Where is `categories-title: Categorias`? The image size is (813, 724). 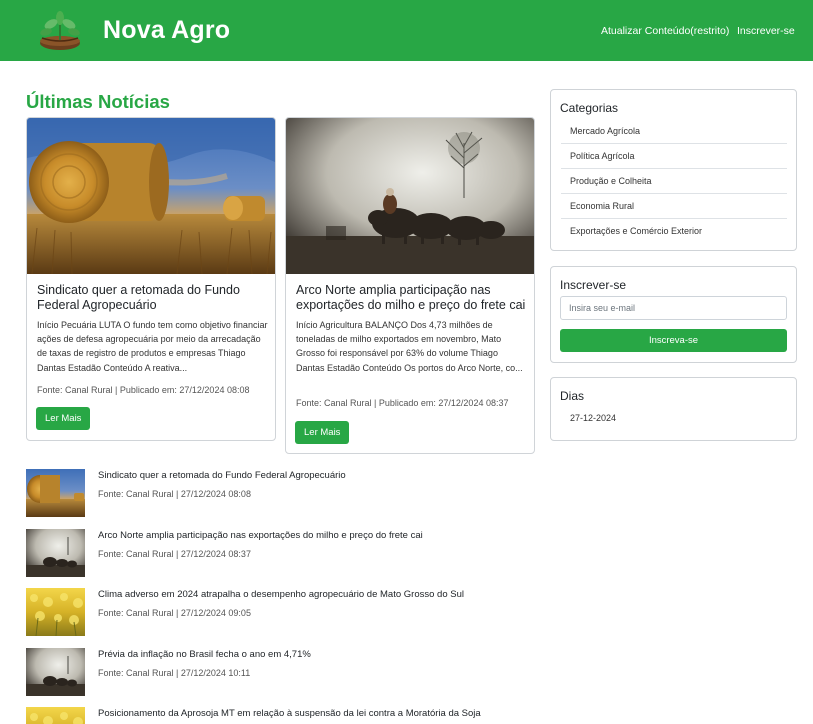
categories-title: Categorias is located at coordinates (589, 108).